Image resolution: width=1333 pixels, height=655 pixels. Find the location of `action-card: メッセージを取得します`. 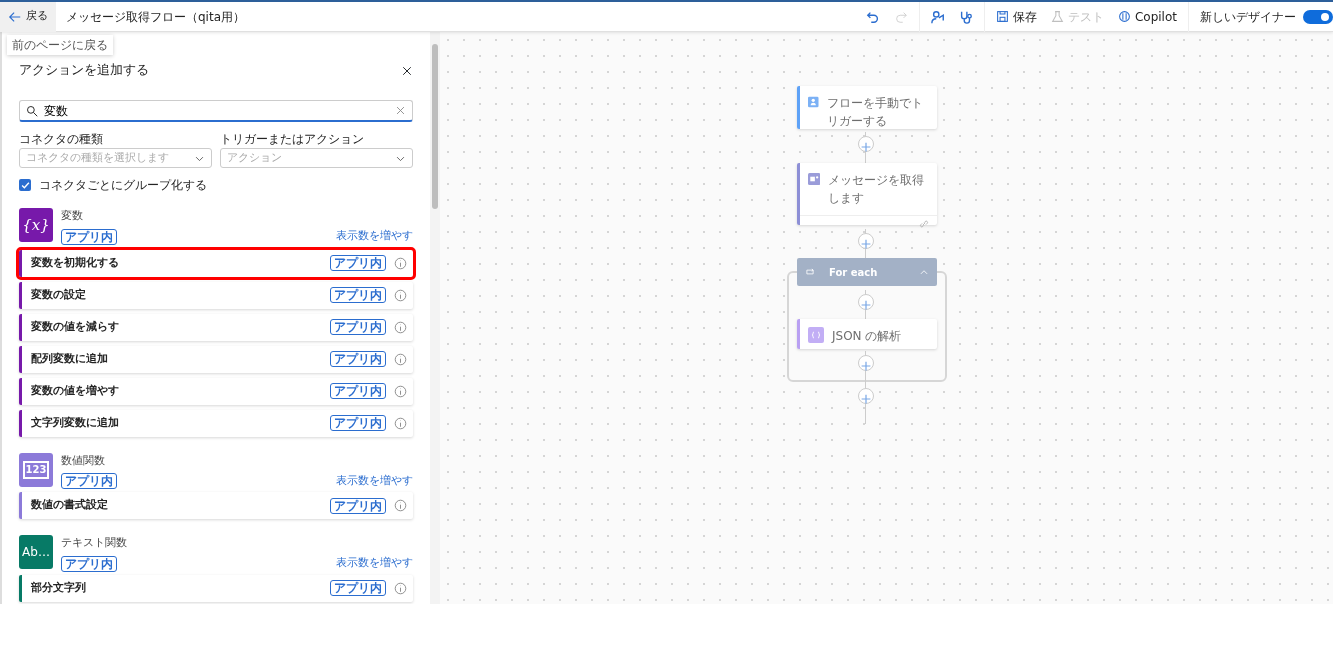

action-card: メッセージを取得します is located at coordinates (867, 194).